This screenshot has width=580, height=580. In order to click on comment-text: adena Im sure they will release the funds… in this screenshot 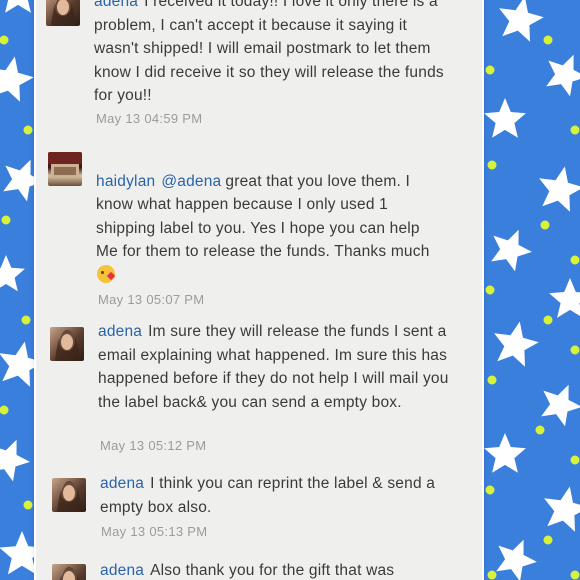, I will do `click(274, 367)`.